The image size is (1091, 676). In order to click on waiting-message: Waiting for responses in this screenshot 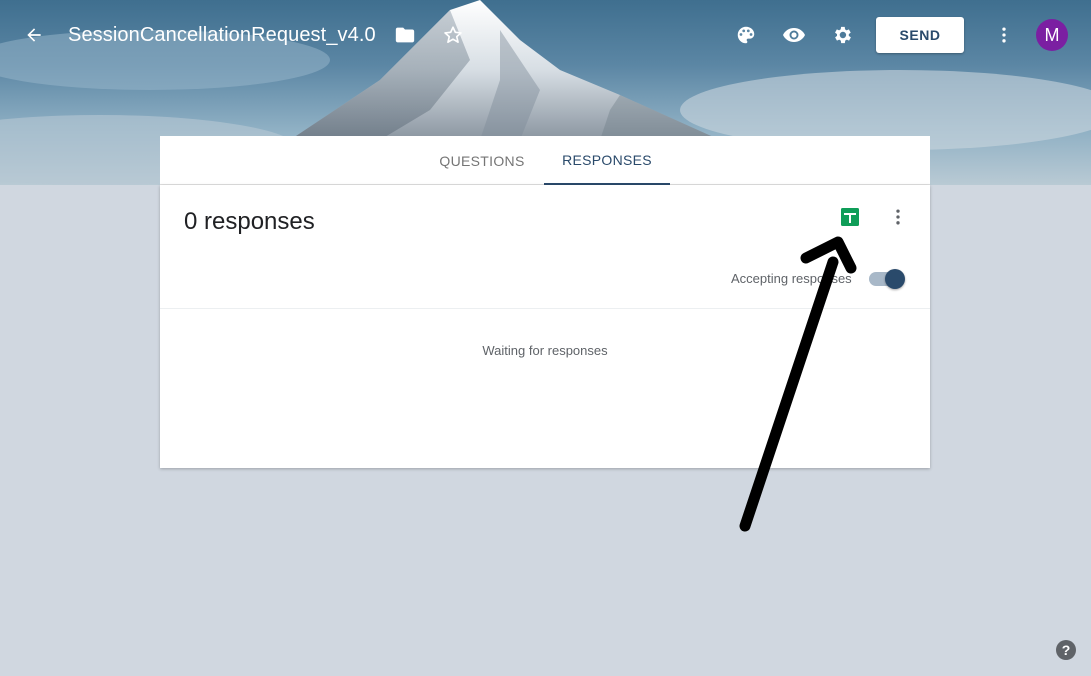, I will do `click(545, 350)`.